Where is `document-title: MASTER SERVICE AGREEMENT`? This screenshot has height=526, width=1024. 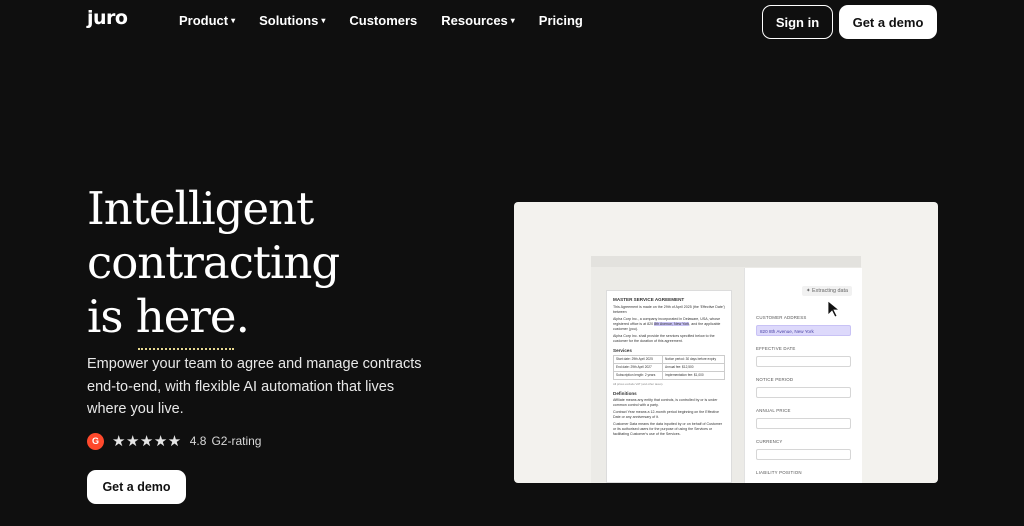 document-title: MASTER SERVICE AGREEMENT is located at coordinates (649, 299).